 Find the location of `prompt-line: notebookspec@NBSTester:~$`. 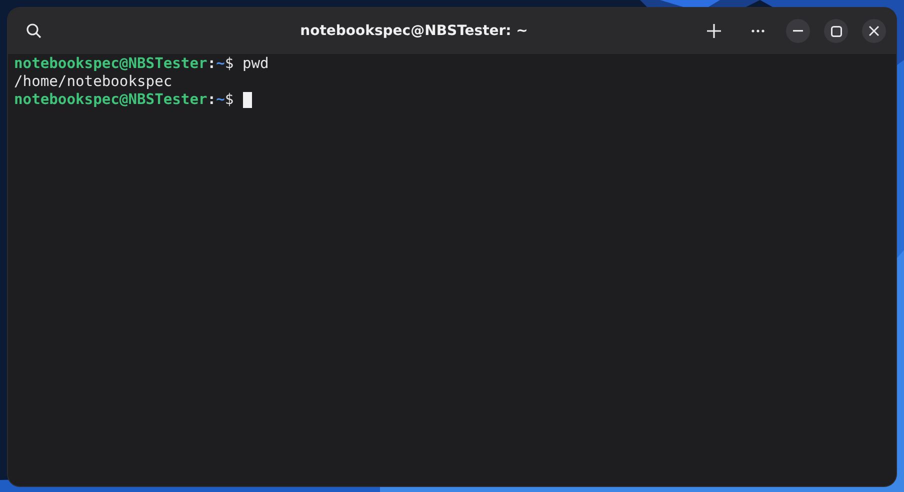

prompt-line: notebookspec@NBSTester:~$ is located at coordinates (452, 100).